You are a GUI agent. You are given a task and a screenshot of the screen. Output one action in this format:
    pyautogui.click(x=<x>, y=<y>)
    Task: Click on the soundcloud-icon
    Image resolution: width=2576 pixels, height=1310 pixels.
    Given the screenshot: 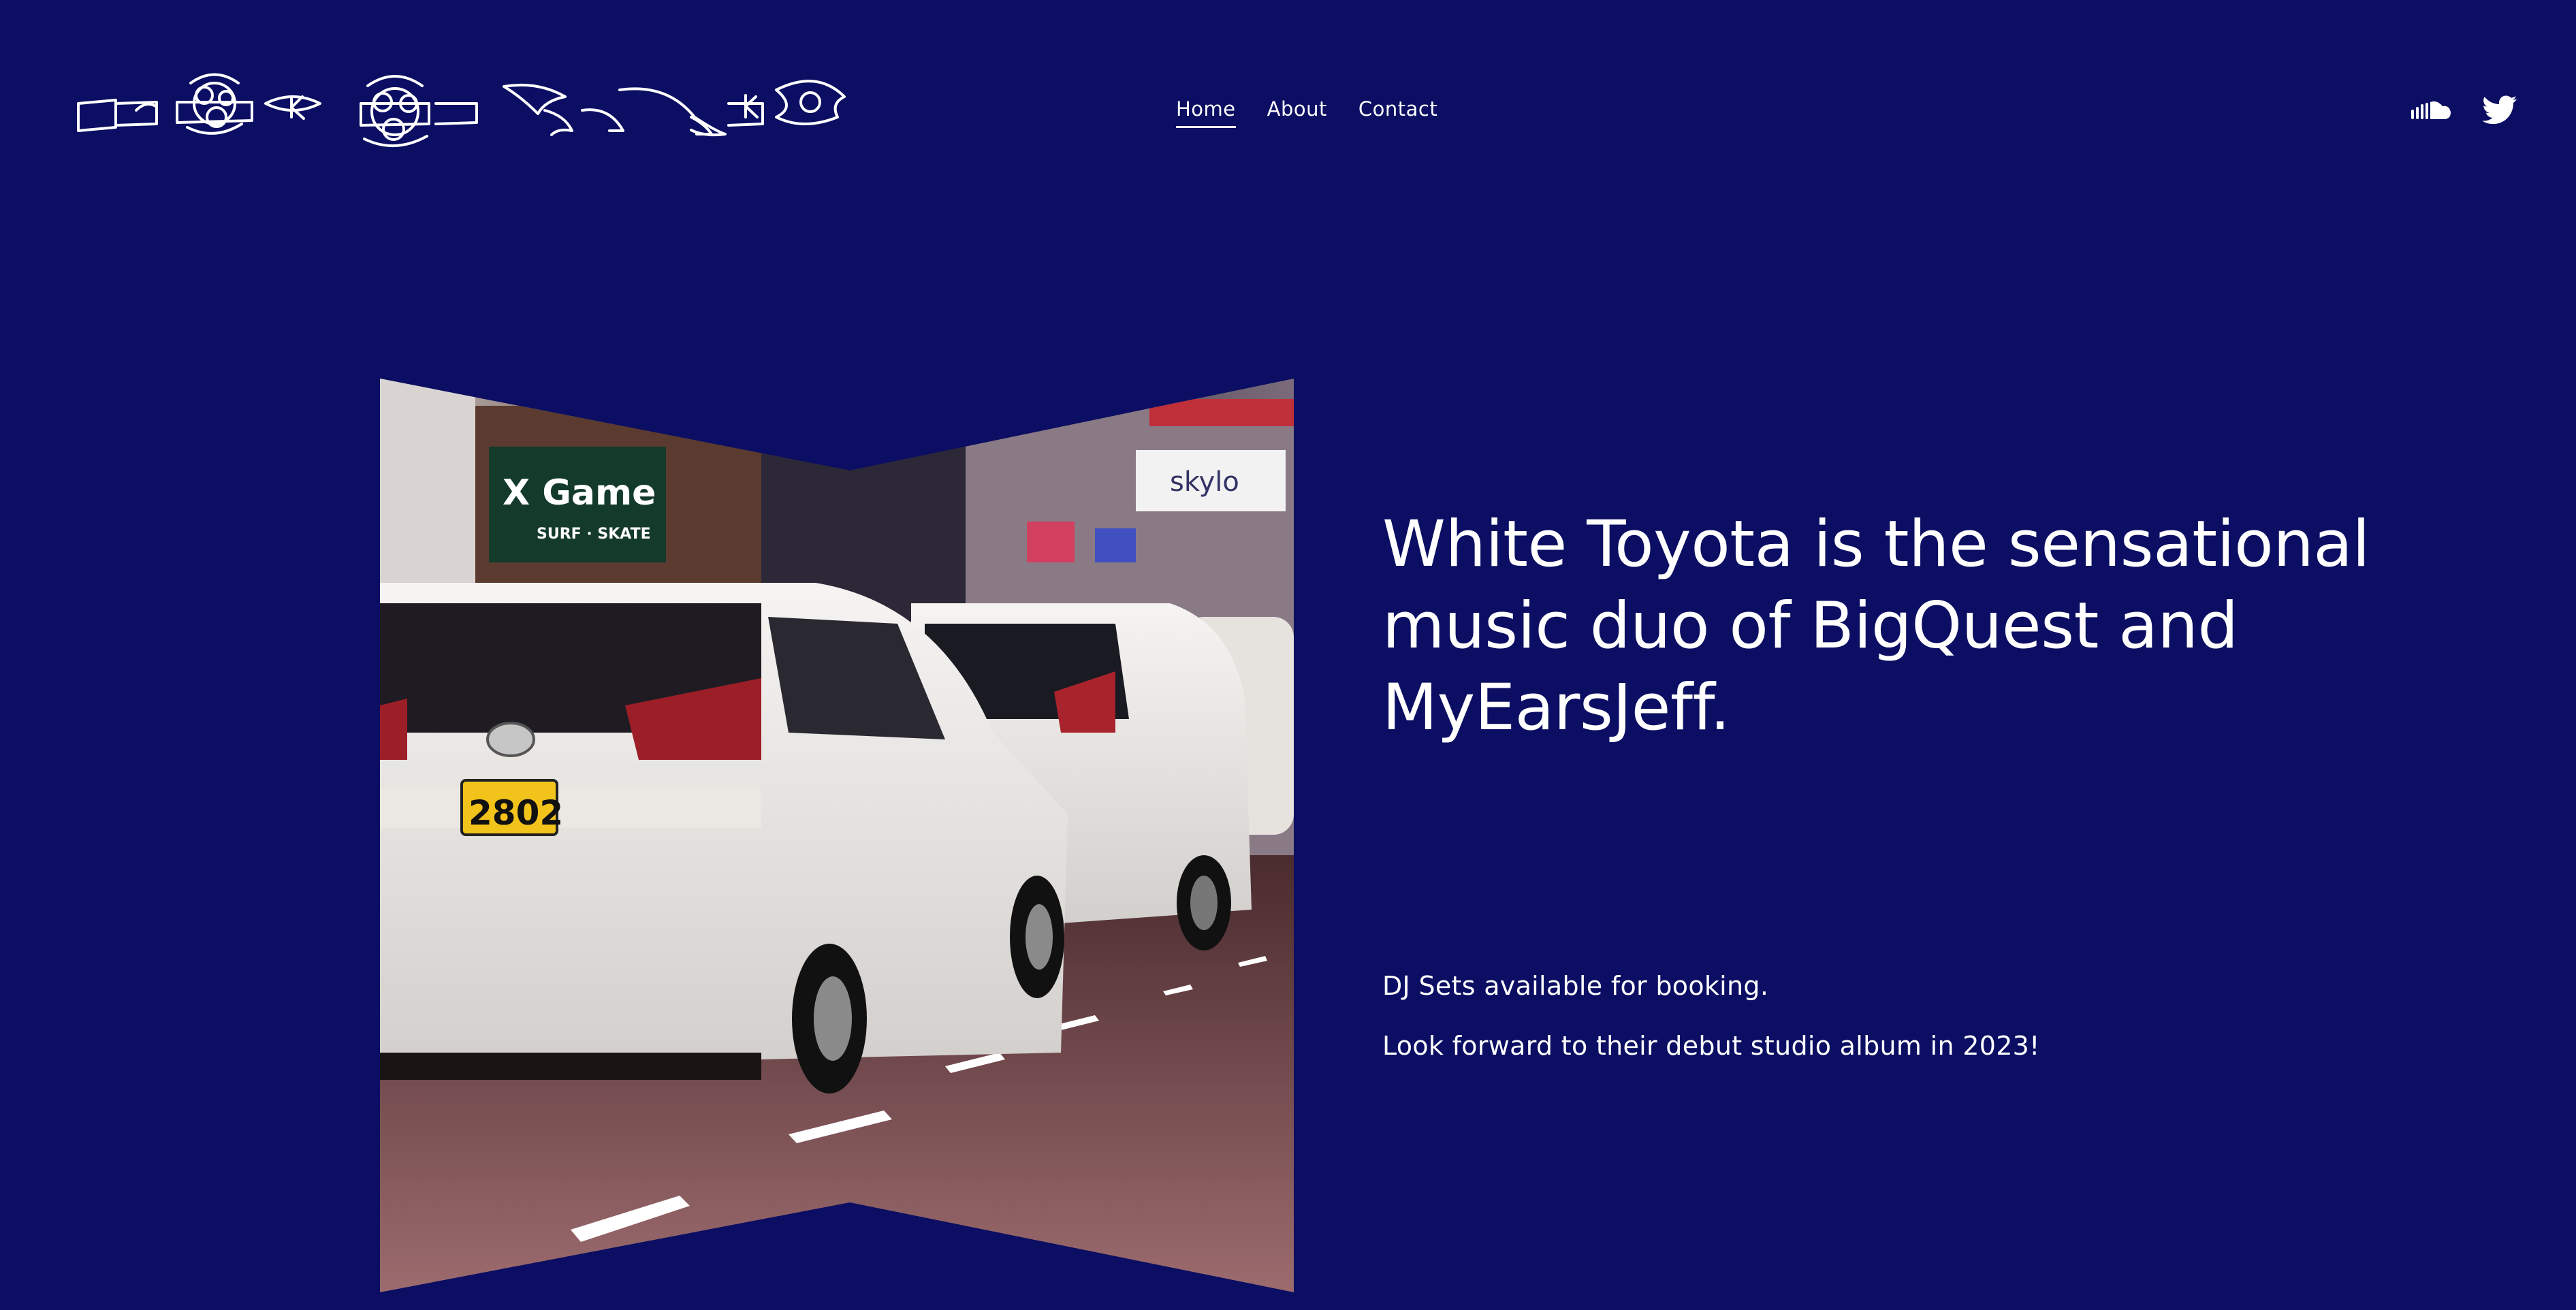 What is the action you would take?
    pyautogui.click(x=2431, y=111)
    